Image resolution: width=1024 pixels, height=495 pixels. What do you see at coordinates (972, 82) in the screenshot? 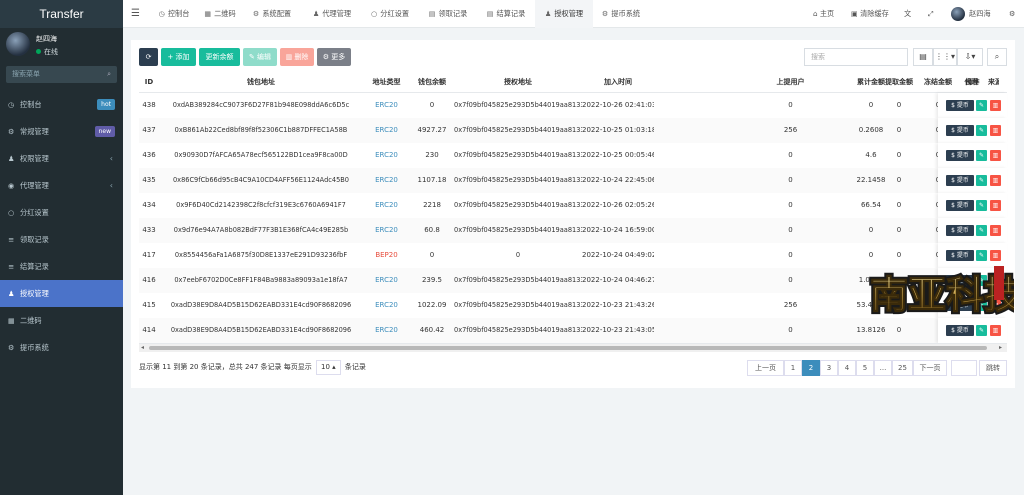
I see `column-header: 操作` at bounding box center [972, 82].